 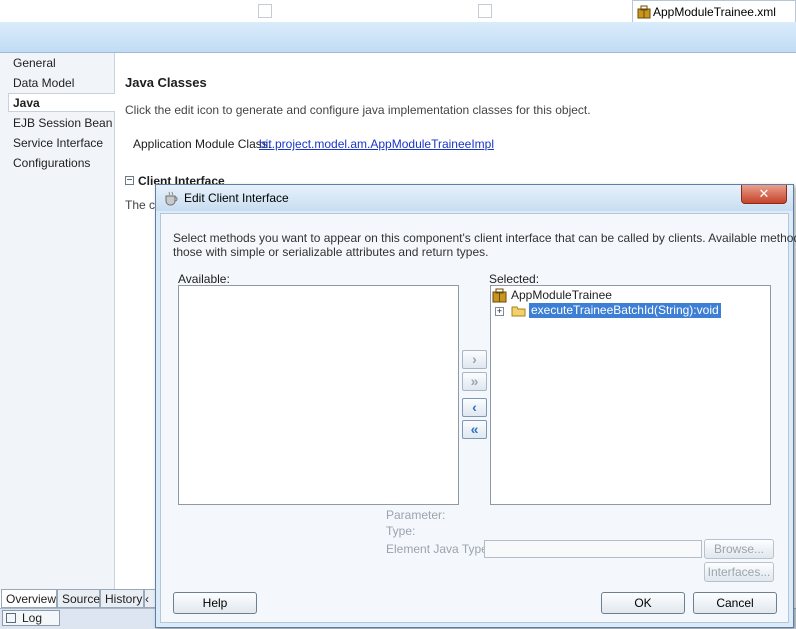 I want to click on move-all-left-button: «, so click(x=474, y=429).